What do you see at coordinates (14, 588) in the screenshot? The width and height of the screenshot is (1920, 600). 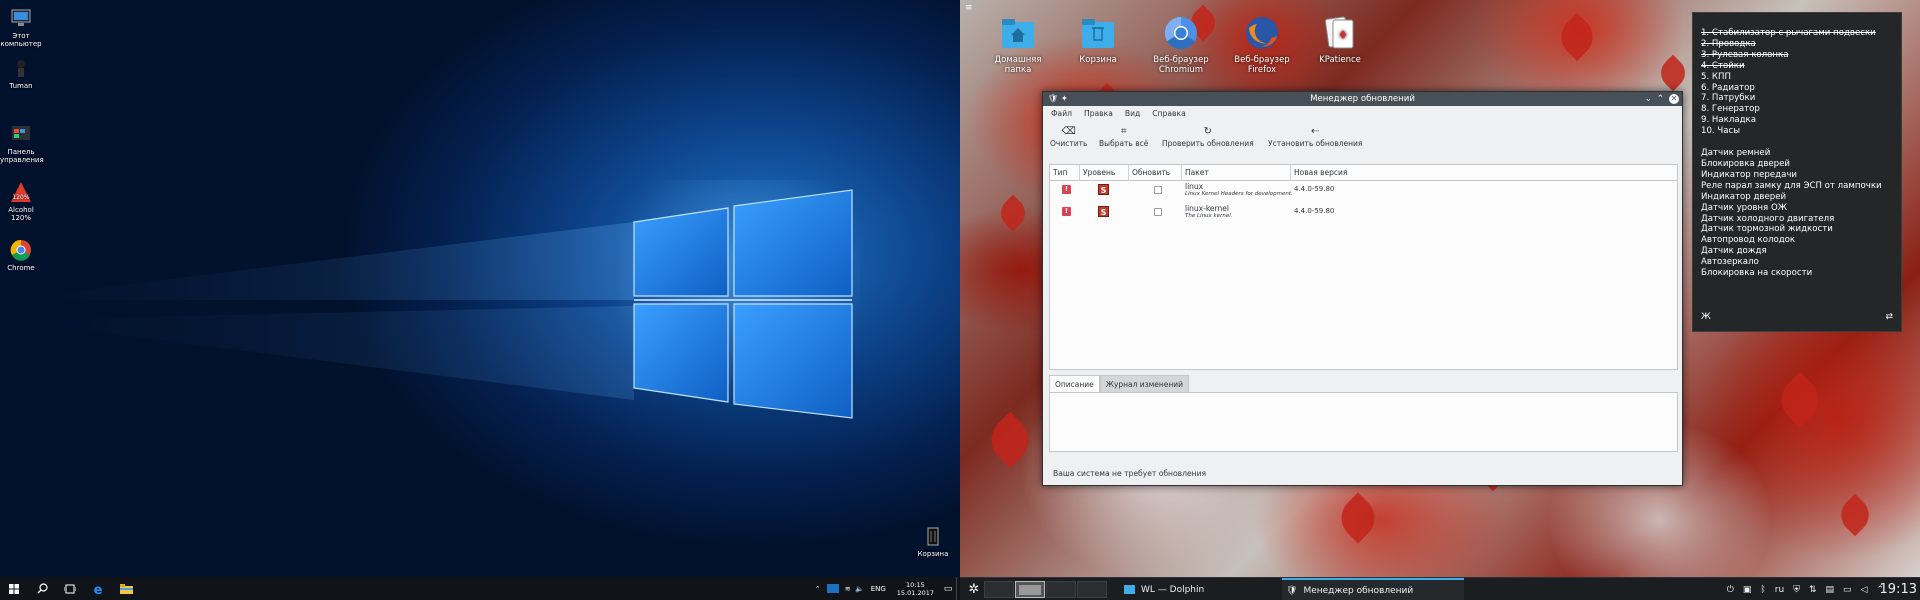 I see `start-button` at bounding box center [14, 588].